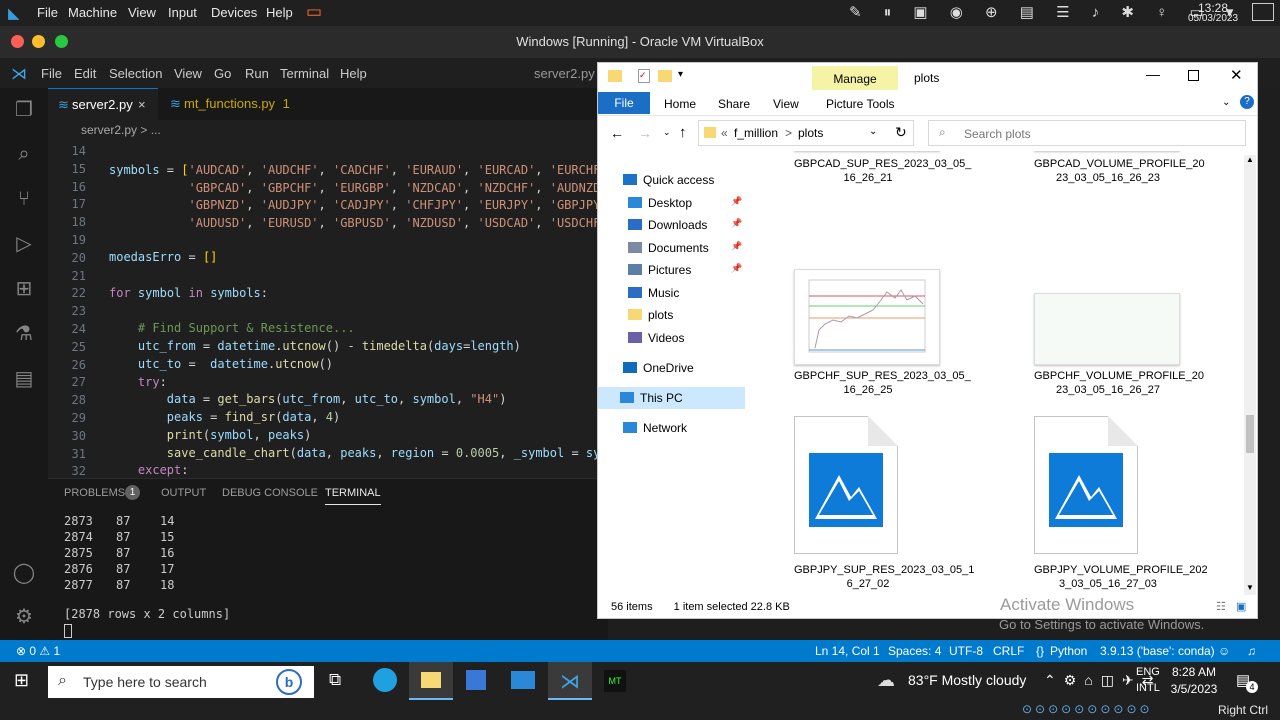  Describe the element at coordinates (685, 248) in the screenshot. I see `nav-item-documents: Documents 📌` at that location.